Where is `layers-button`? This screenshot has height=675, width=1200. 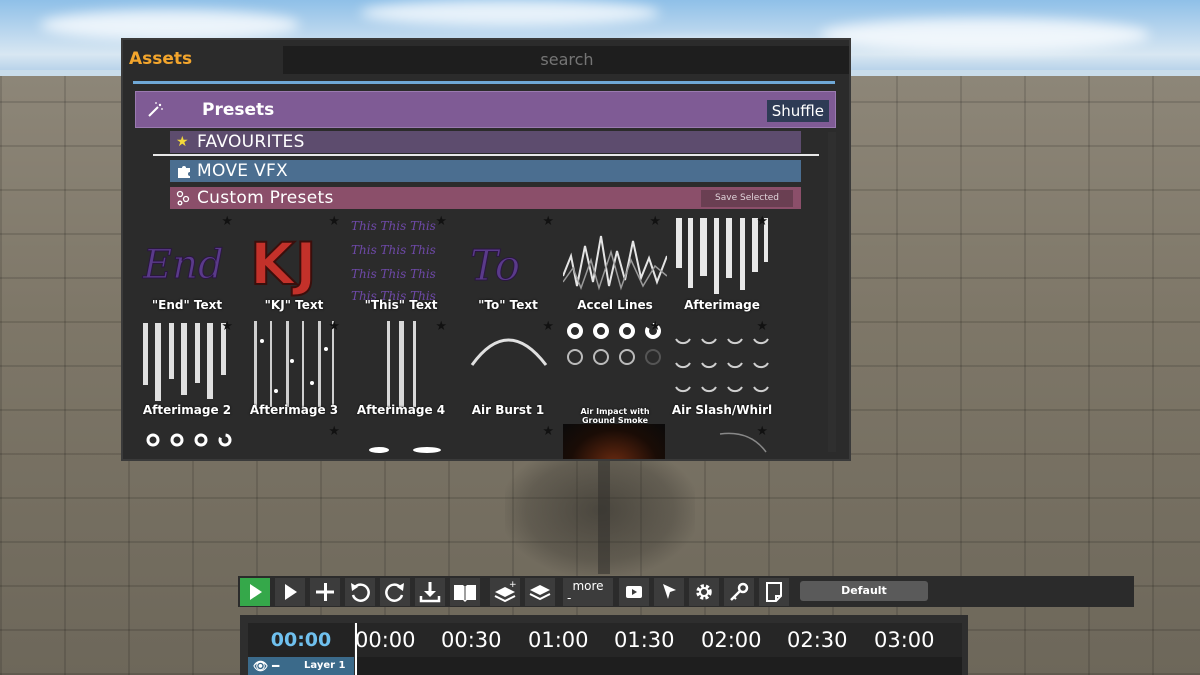
layers-button is located at coordinates (540, 592).